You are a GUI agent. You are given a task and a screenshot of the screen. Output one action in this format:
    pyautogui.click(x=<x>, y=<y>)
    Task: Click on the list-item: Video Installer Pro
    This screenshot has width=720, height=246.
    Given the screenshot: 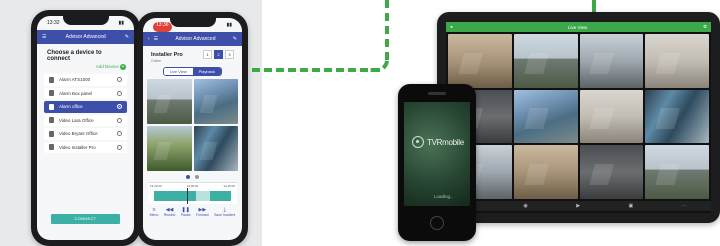 What is the action you would take?
    pyautogui.click(x=85, y=147)
    